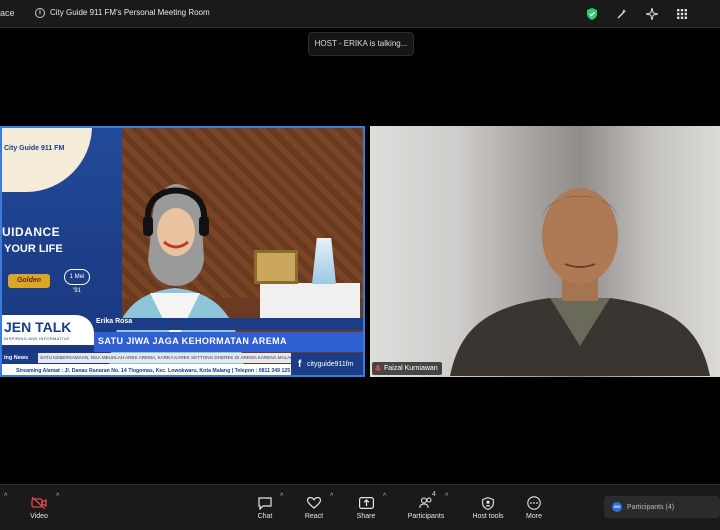 Image resolution: width=720 pixels, height=530 pixels. What do you see at coordinates (652, 14) in the screenshot?
I see `sparkle-icon` at bounding box center [652, 14].